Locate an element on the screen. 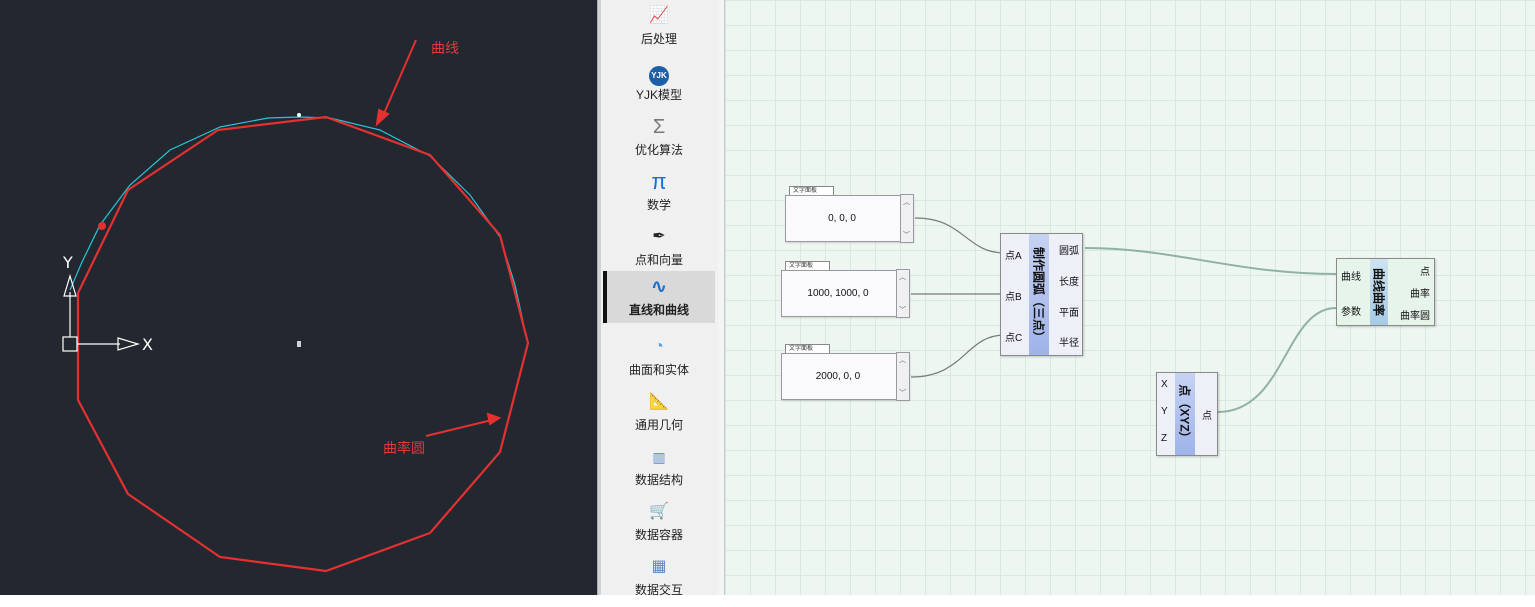 The image size is (1535, 607). curve-annotation-label: 曲线 is located at coordinates (445, 48).